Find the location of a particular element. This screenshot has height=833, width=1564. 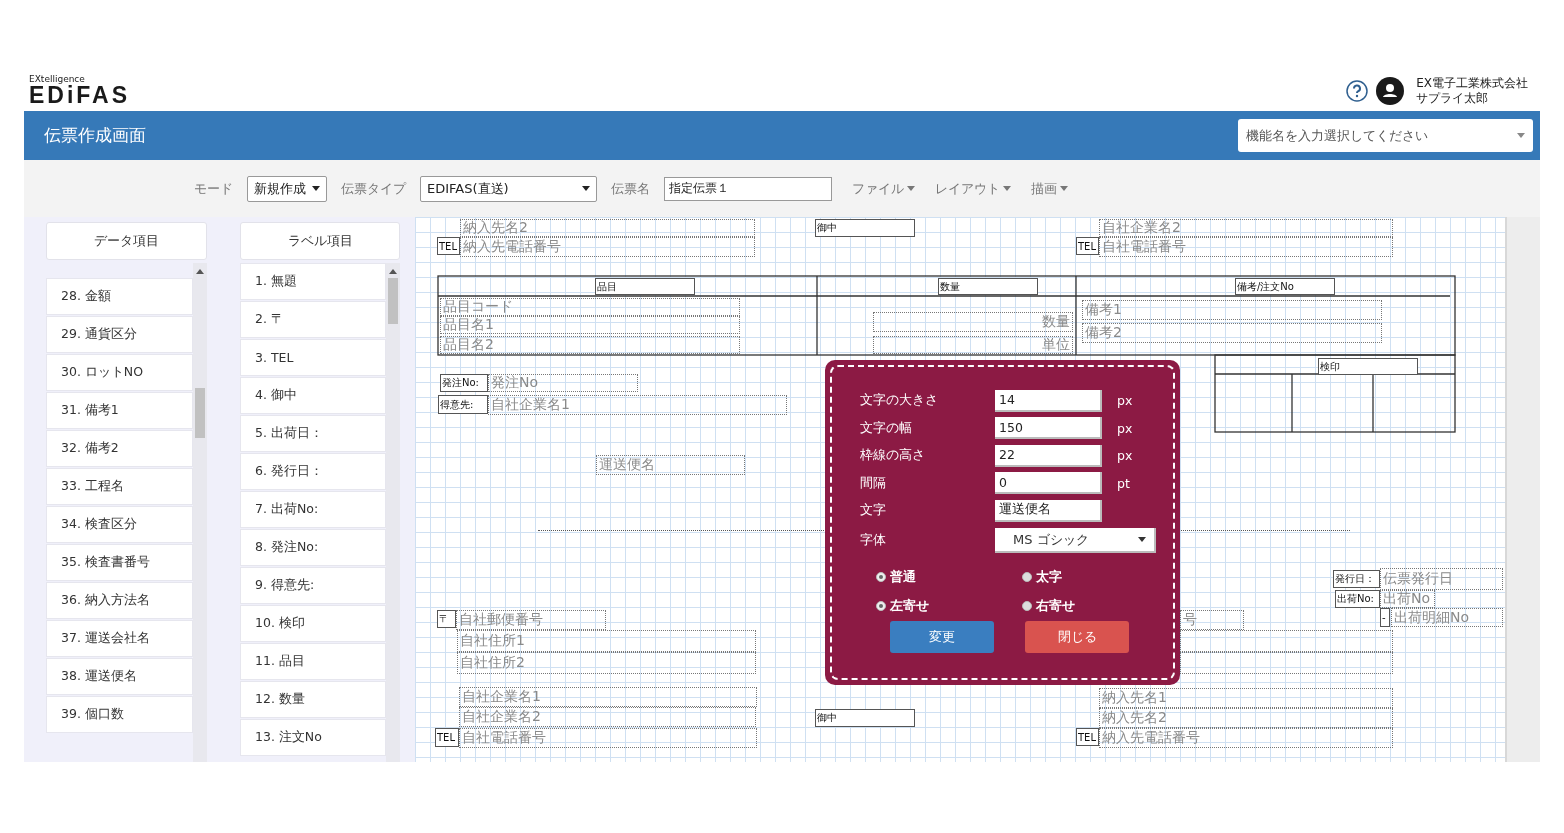

font-select: MS ゴシック is located at coordinates (1075, 540).